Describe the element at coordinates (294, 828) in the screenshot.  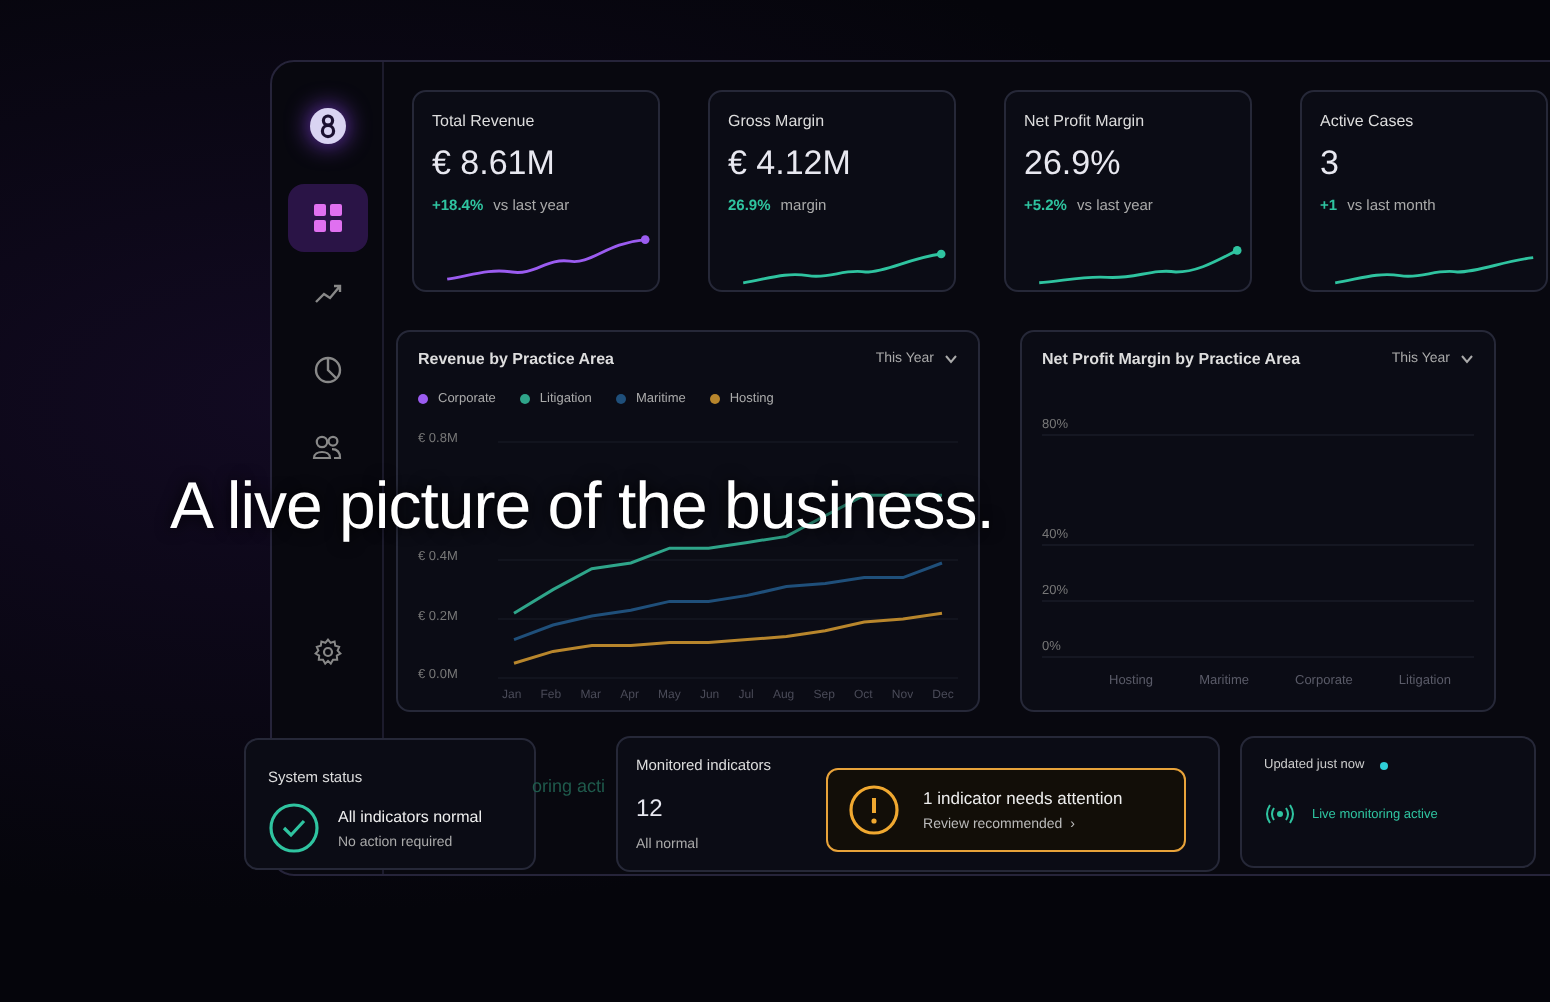
I see `check-icon` at that location.